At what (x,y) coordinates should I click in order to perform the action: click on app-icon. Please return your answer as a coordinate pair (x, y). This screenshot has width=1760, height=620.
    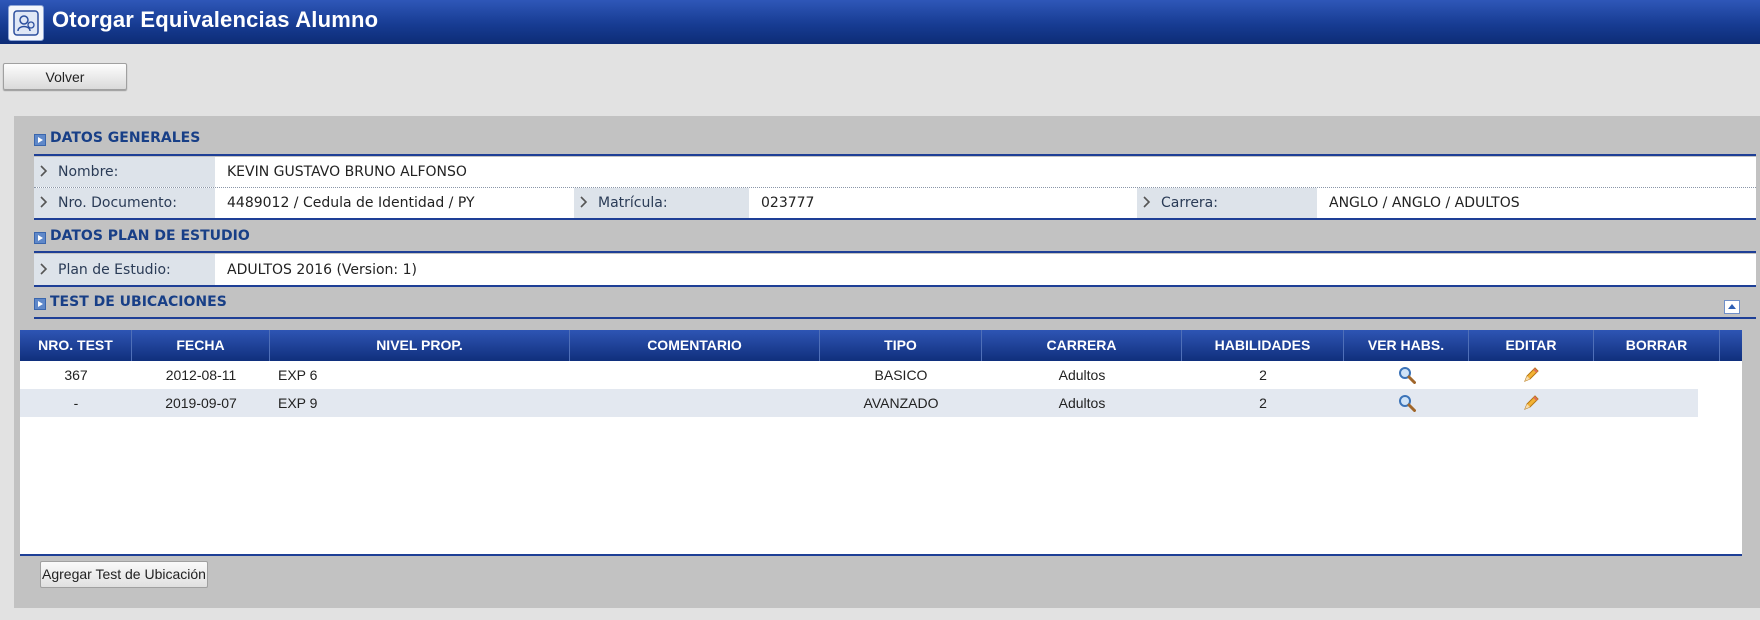
    Looking at the image, I should click on (26, 23).